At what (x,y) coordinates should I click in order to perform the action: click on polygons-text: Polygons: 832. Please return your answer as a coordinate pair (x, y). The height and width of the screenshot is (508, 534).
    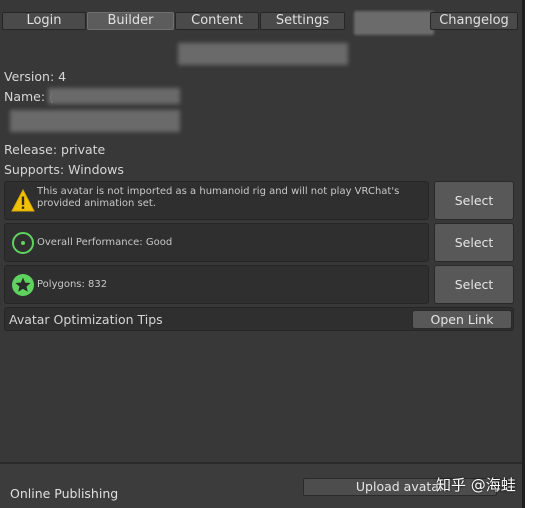
    Looking at the image, I should click on (72, 284).